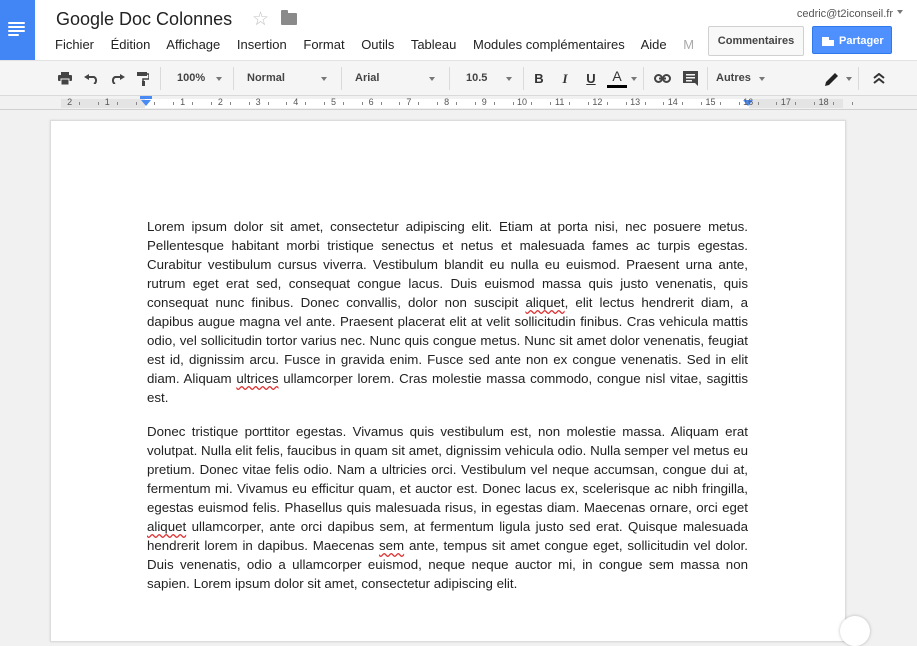 This screenshot has height=646, width=917. Describe the element at coordinates (828, 40) in the screenshot. I see `share-building-icon` at that location.